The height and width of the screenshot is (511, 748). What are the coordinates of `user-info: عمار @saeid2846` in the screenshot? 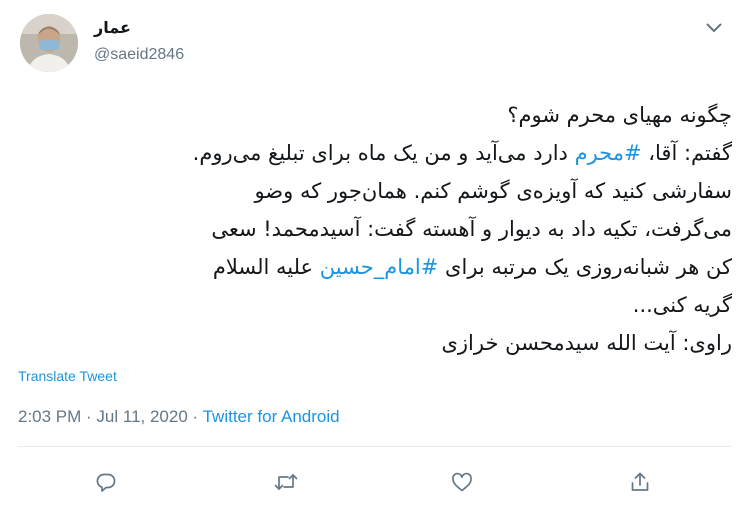 It's located at (139, 42).